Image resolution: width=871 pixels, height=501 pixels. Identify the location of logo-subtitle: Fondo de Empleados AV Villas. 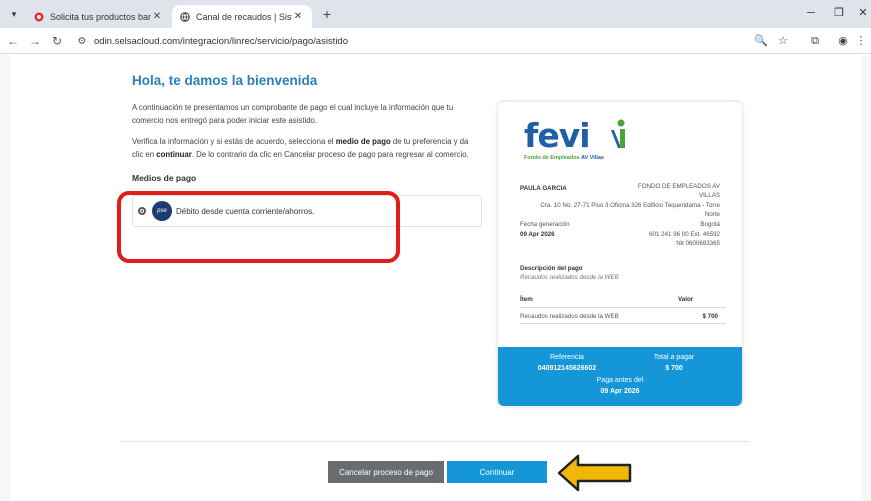
(564, 158).